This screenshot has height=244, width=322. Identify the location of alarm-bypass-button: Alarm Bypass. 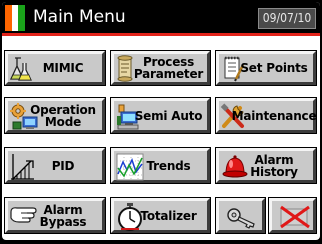
(55, 215).